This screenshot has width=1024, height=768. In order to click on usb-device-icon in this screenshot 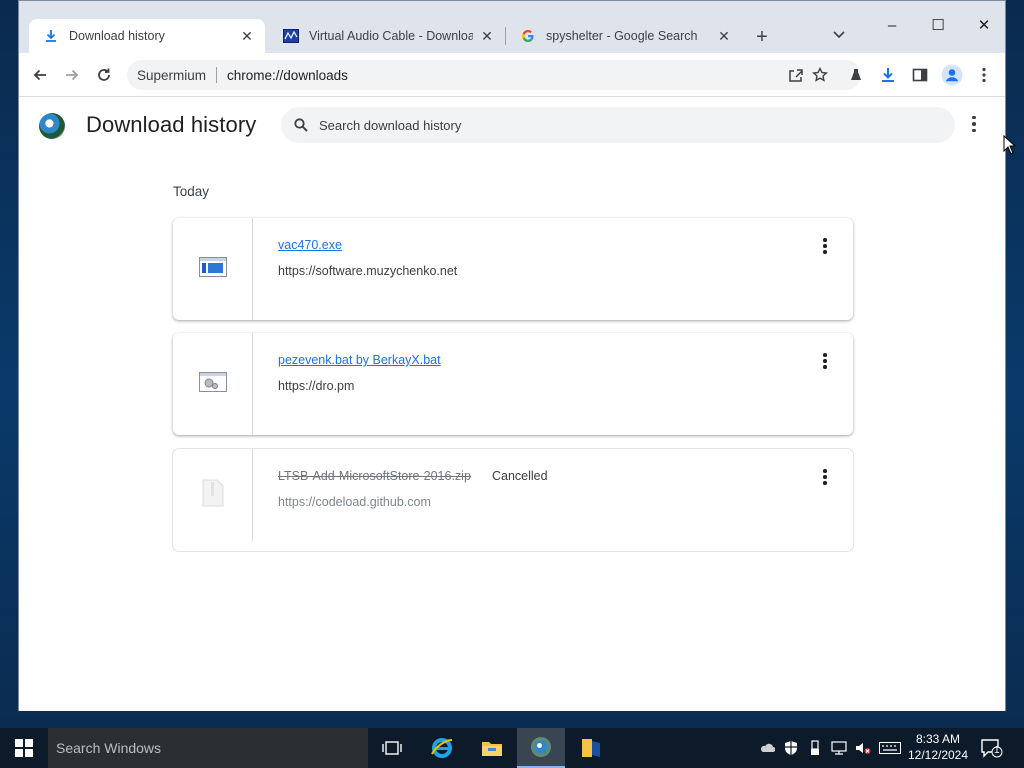, I will do `click(815, 748)`.